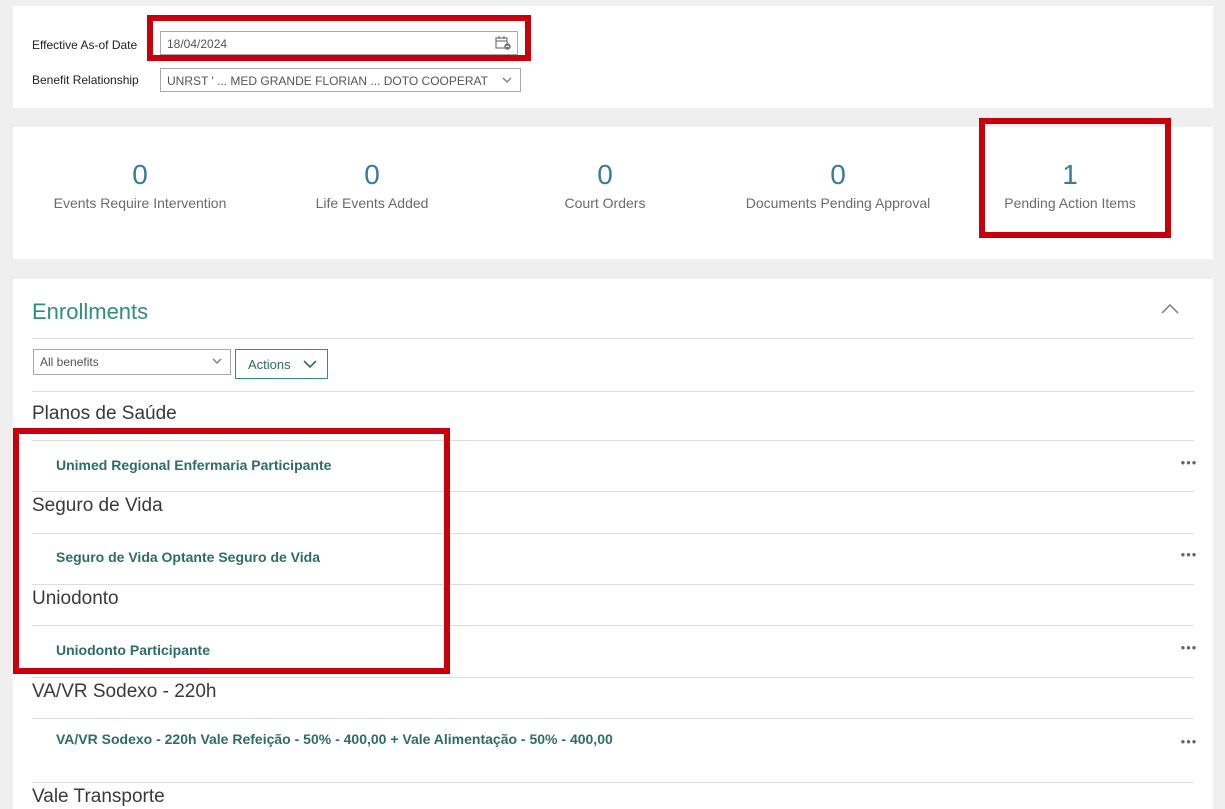 The image size is (1225, 809). Describe the element at coordinates (193, 465) in the screenshot. I see `plan-link-unimed: Unimed Regional Enfermaria Participante` at that location.